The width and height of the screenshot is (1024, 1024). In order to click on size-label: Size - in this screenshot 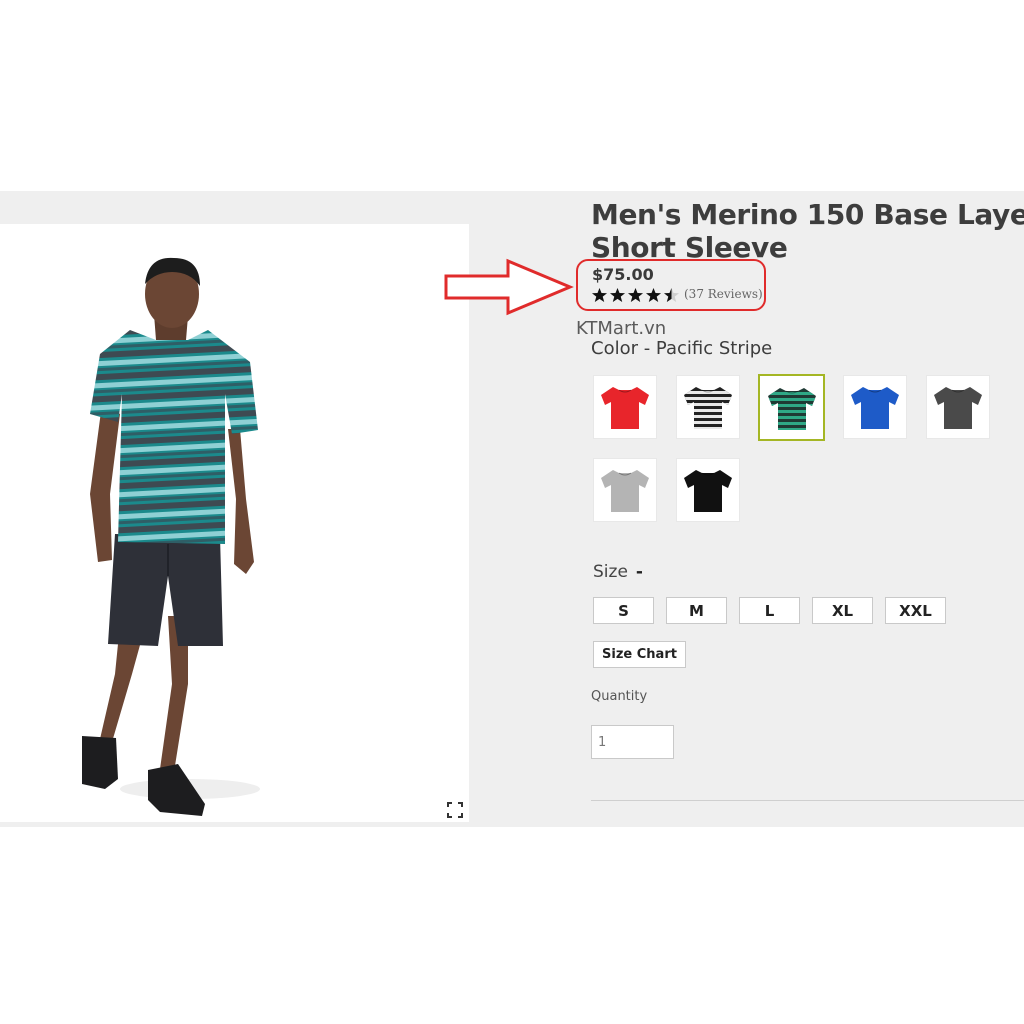, I will do `click(618, 572)`.